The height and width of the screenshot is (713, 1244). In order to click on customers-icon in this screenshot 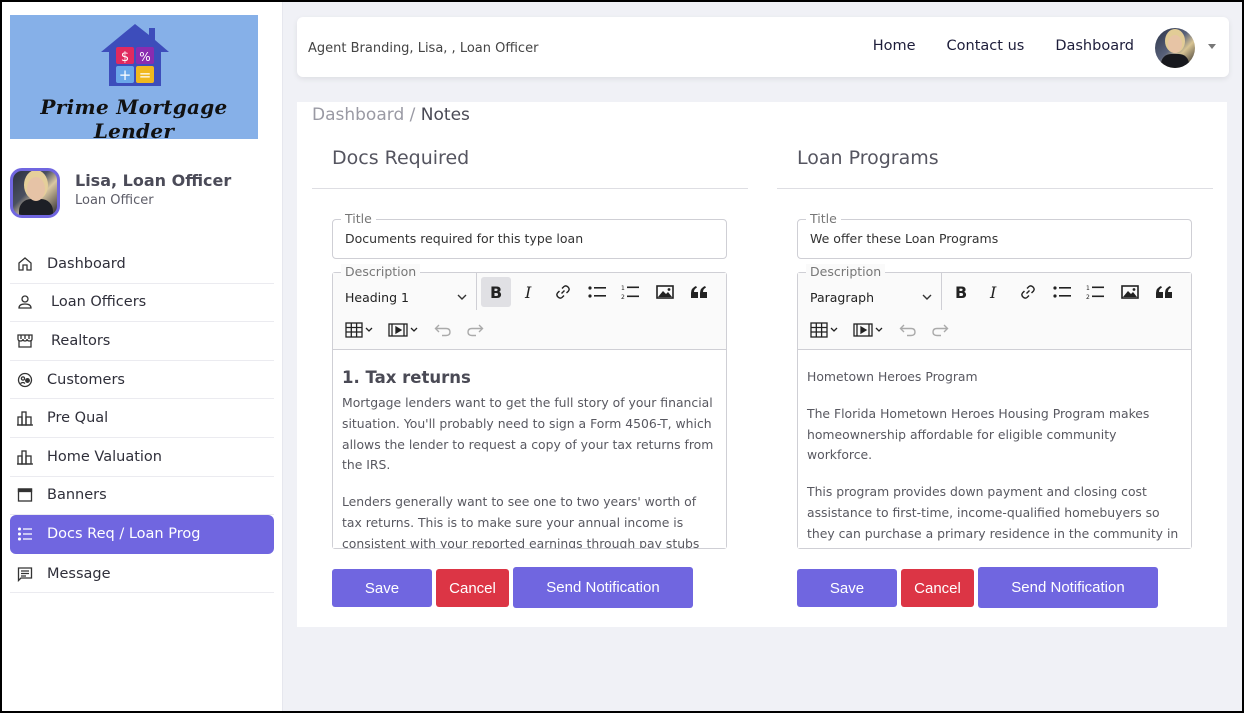, I will do `click(25, 380)`.